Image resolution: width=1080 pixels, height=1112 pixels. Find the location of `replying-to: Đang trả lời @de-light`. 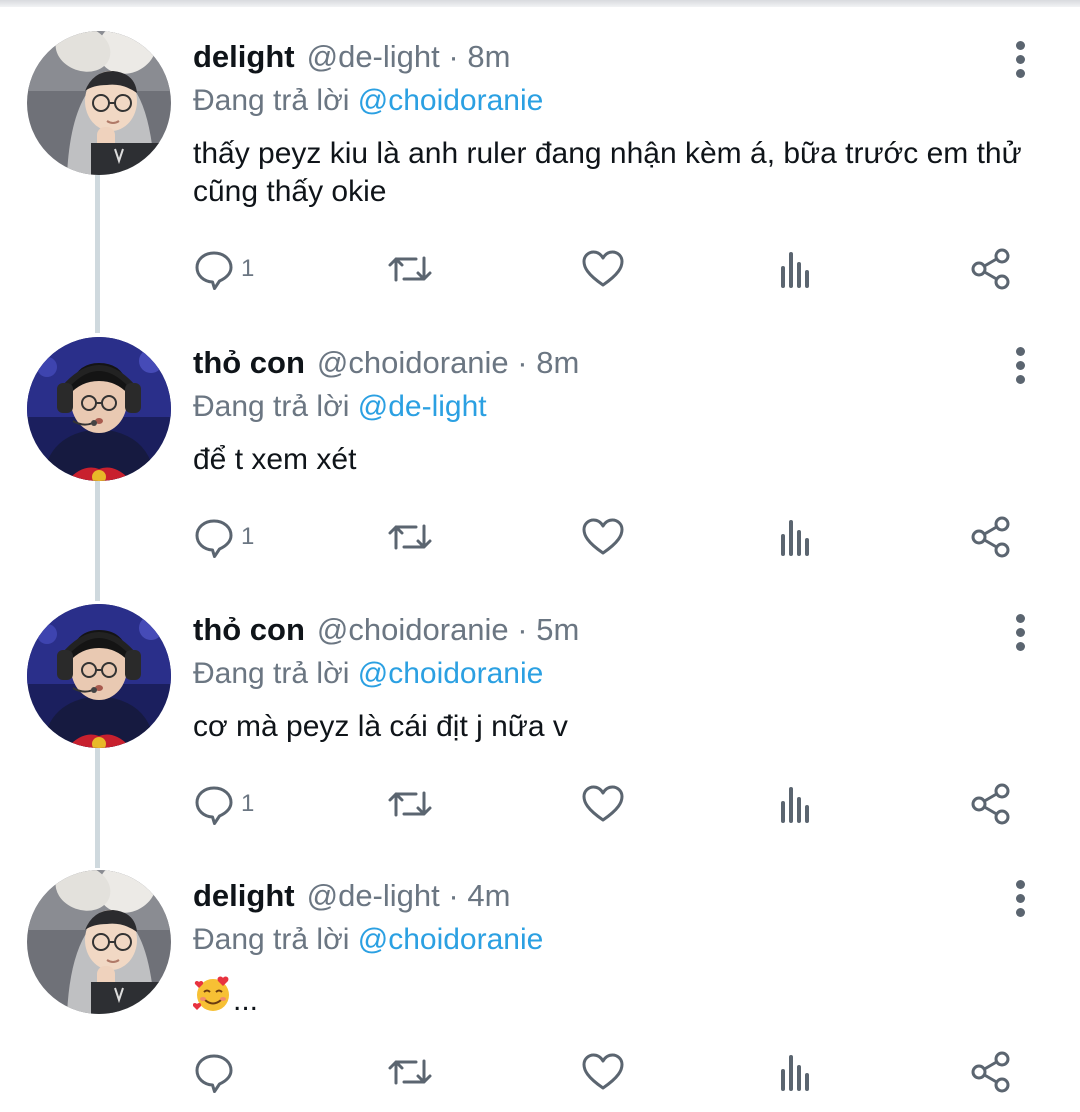

replying-to: Đang trả lời @de-light is located at coordinates (340, 407).